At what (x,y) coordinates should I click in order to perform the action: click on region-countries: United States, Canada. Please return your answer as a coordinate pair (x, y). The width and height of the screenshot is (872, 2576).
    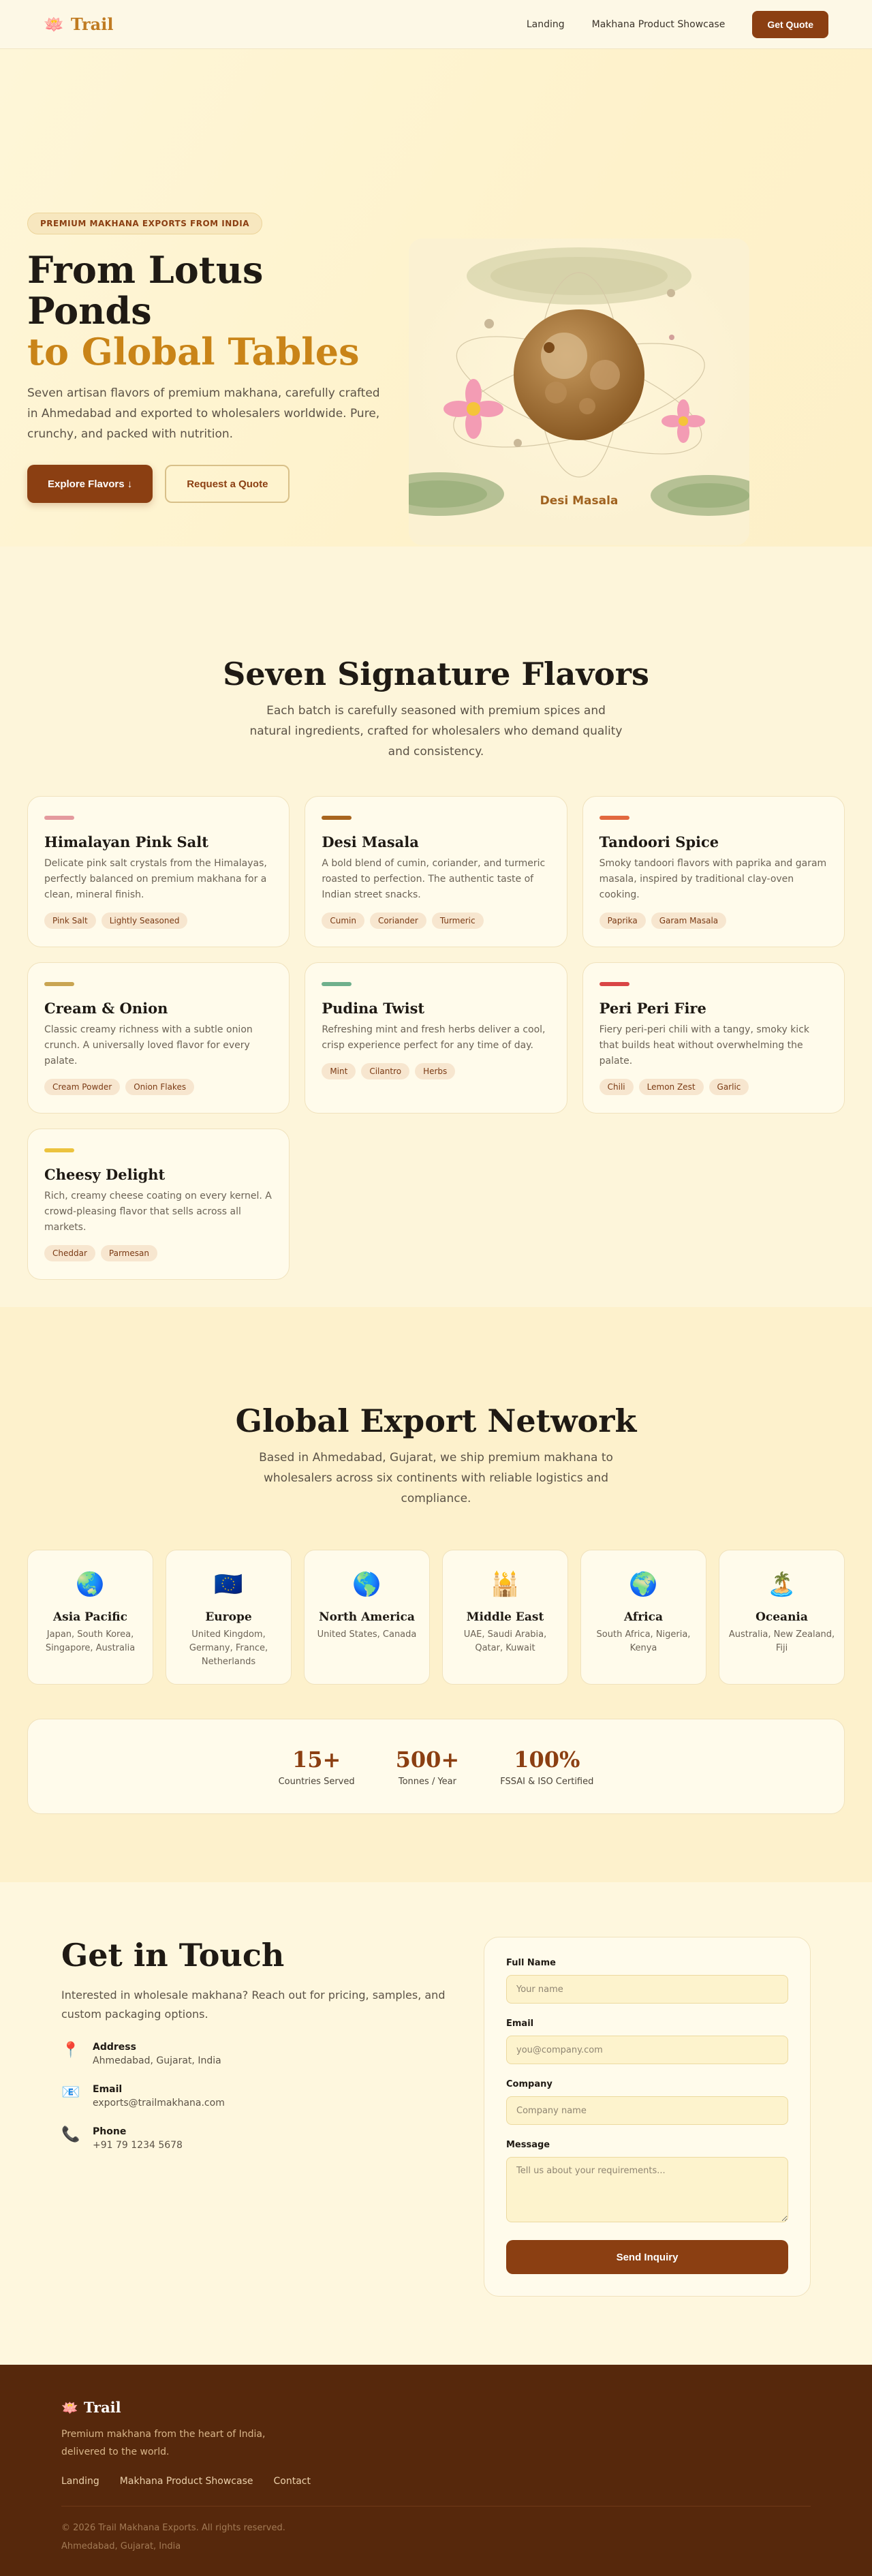
    Looking at the image, I should click on (367, 1635).